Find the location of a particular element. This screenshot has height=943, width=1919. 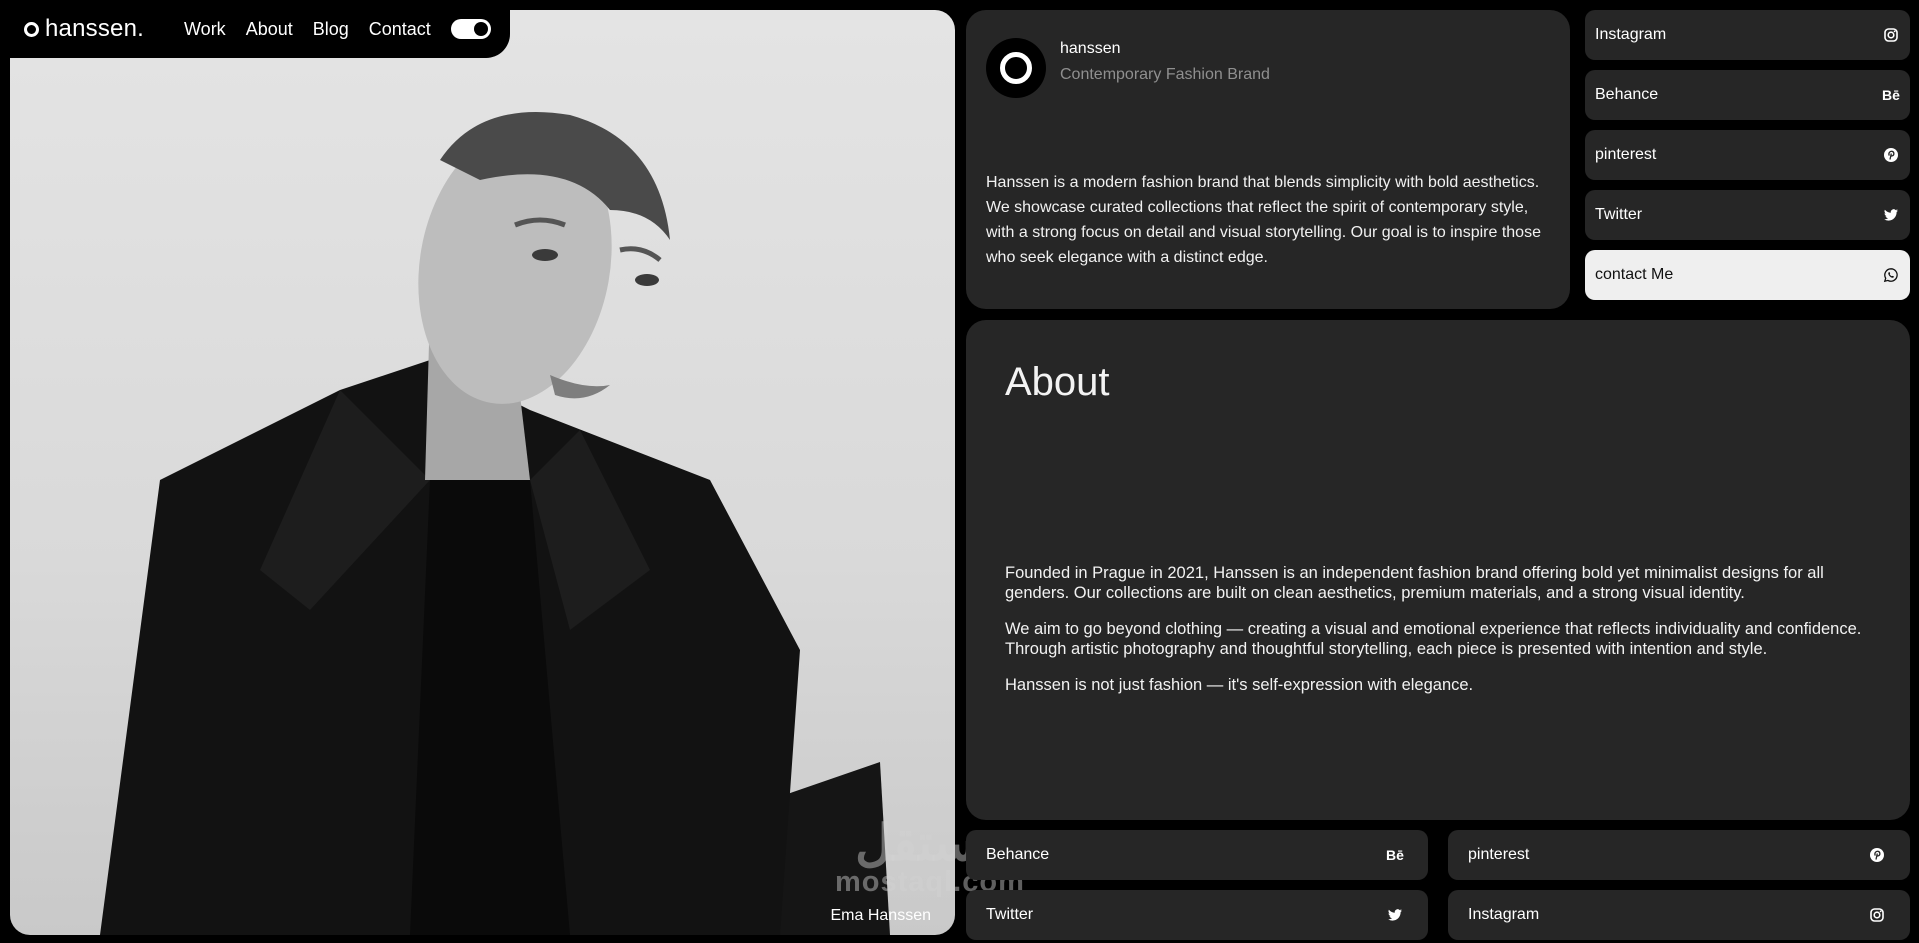

bottom-link-instagram: Instagram is located at coordinates (1679, 915).